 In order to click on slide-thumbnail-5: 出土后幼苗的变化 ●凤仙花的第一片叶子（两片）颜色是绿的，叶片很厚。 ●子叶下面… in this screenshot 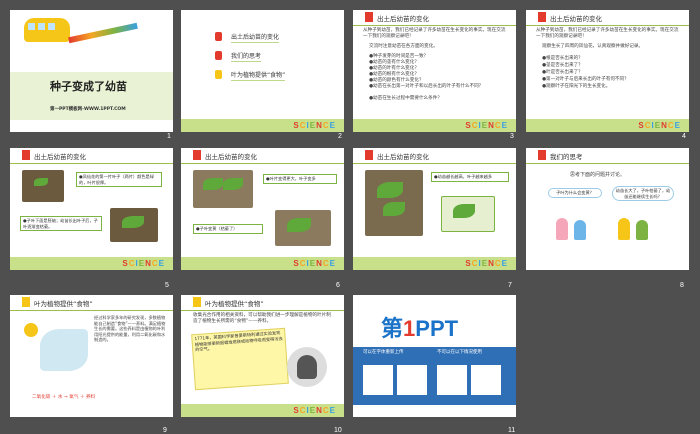, I will do `click(91, 209)`.